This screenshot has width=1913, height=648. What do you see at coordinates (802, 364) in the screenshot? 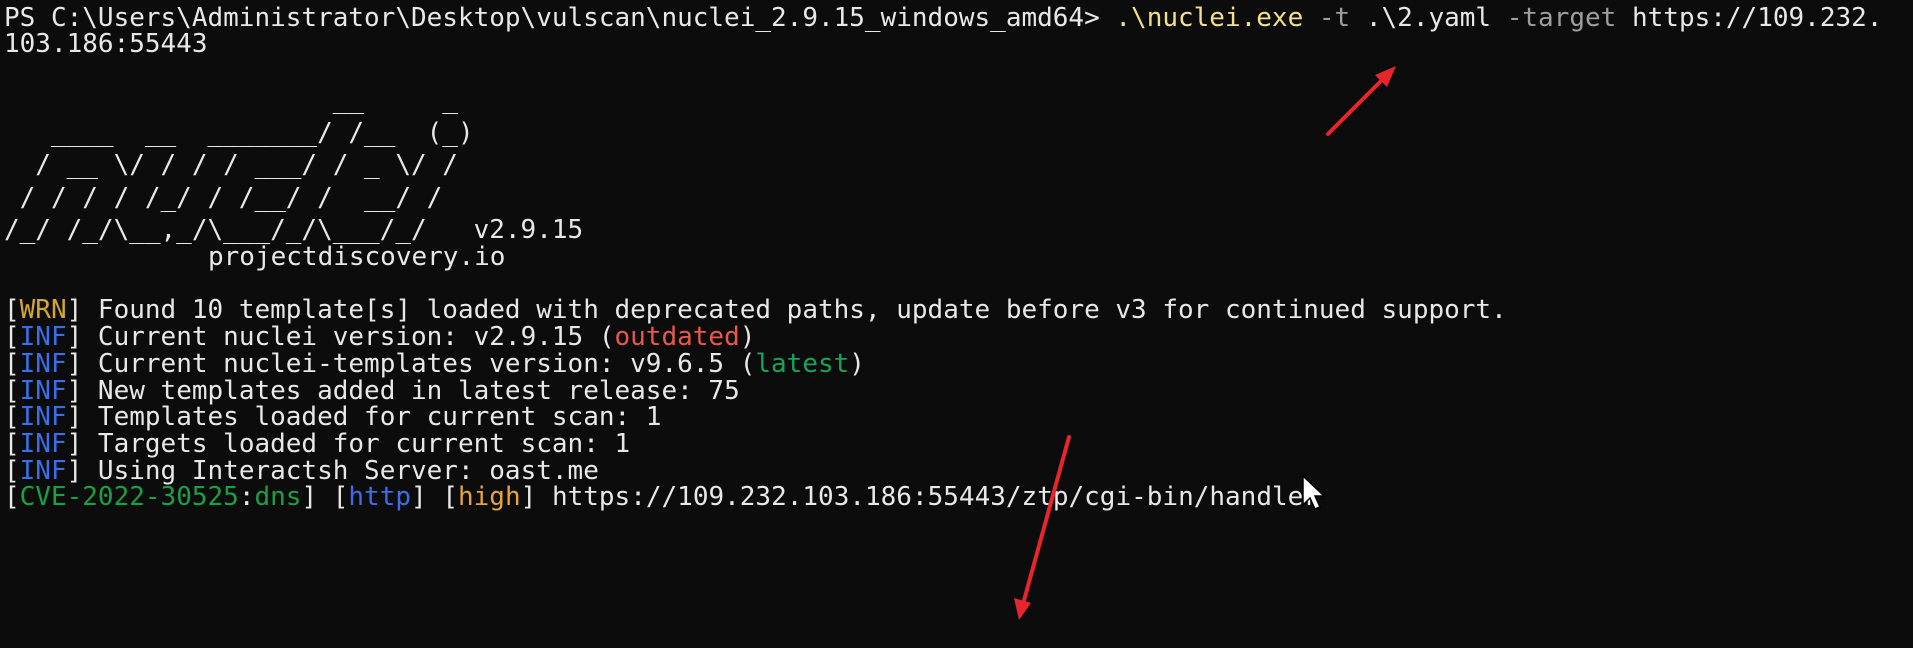
I see `status-latest: latest` at bounding box center [802, 364].